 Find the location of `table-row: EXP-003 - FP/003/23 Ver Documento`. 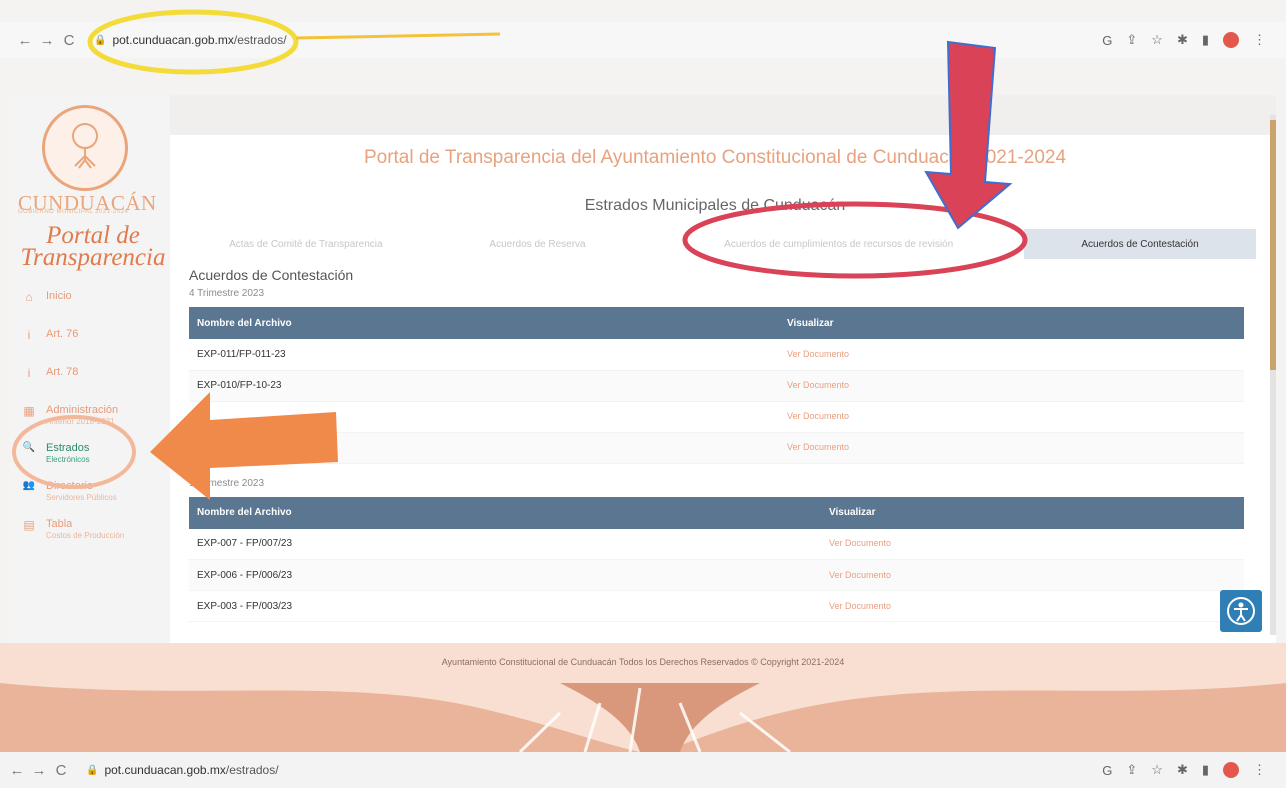

table-row: EXP-003 - FP/003/23 Ver Documento is located at coordinates (716, 606).